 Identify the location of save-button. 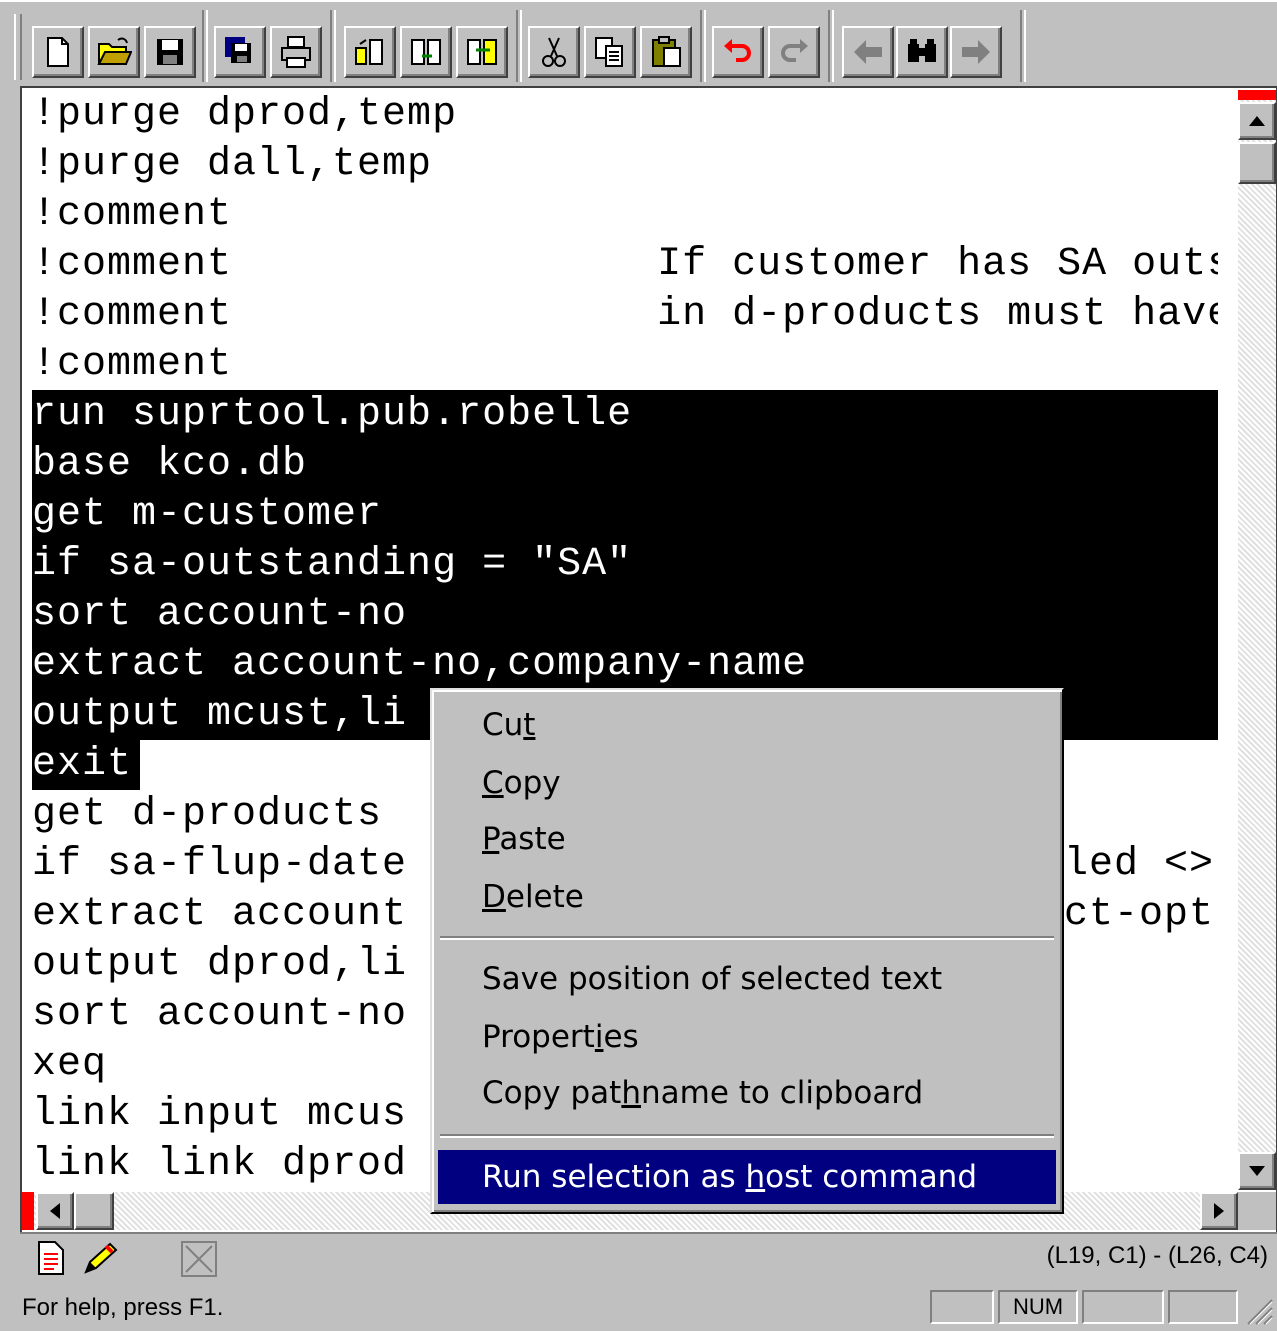
(170, 52).